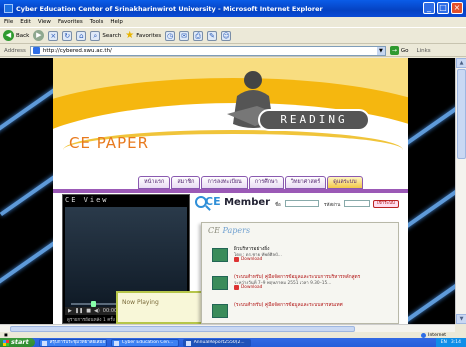  What do you see at coordinates (81, 35) in the screenshot?
I see `home-icon: ⌂` at bounding box center [81, 35].